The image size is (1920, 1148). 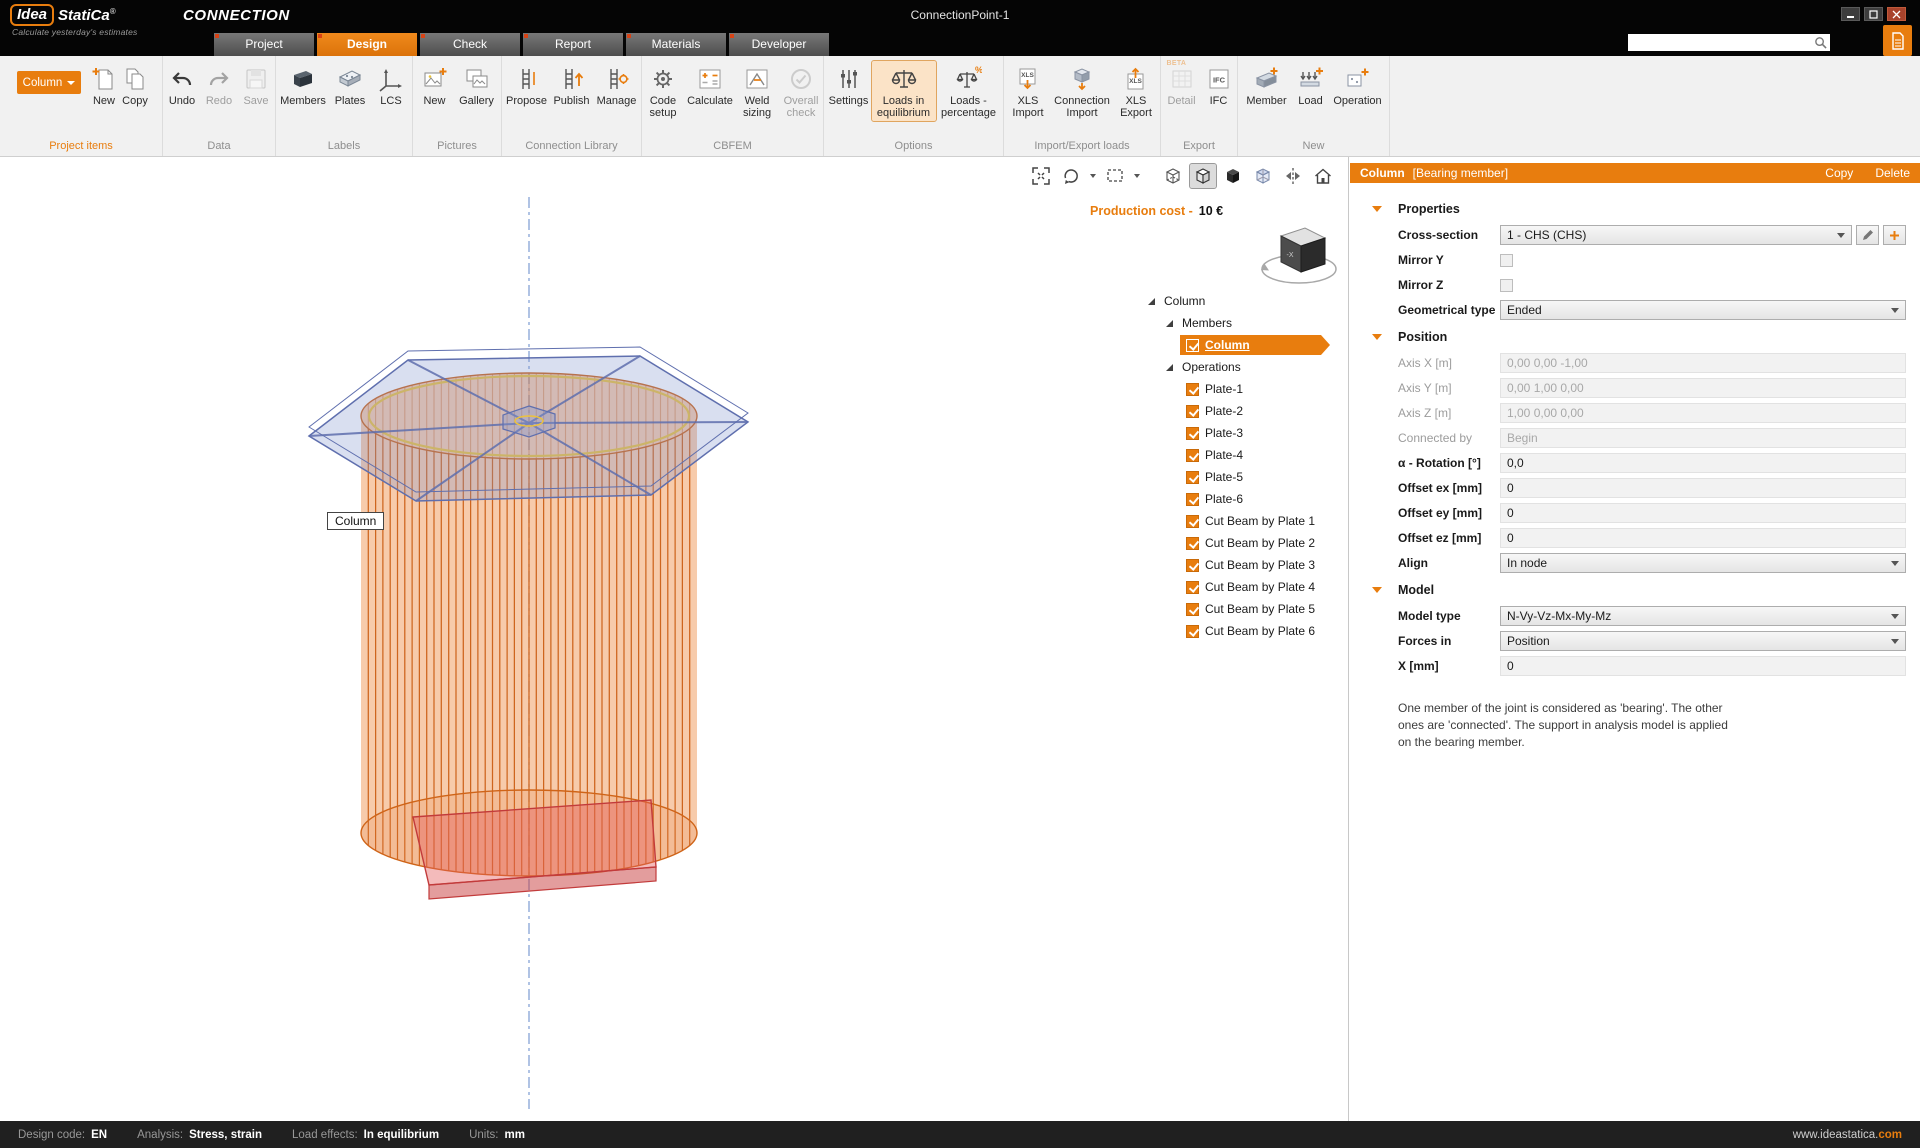 I want to click on offset-ez-field: 0, so click(x=1703, y=538).